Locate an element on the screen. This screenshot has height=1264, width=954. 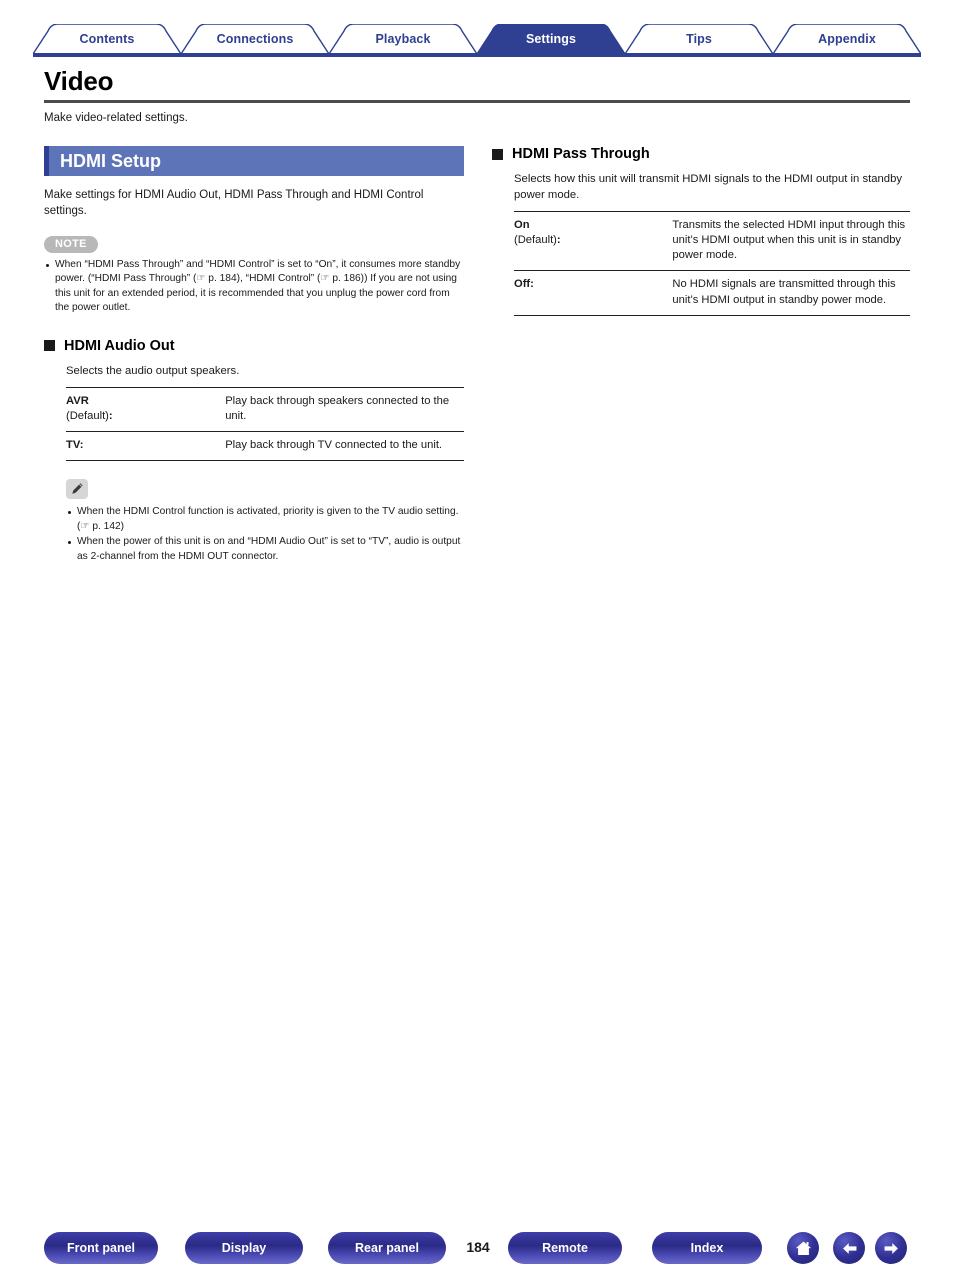
index-button: Index is located at coordinates (707, 1248).